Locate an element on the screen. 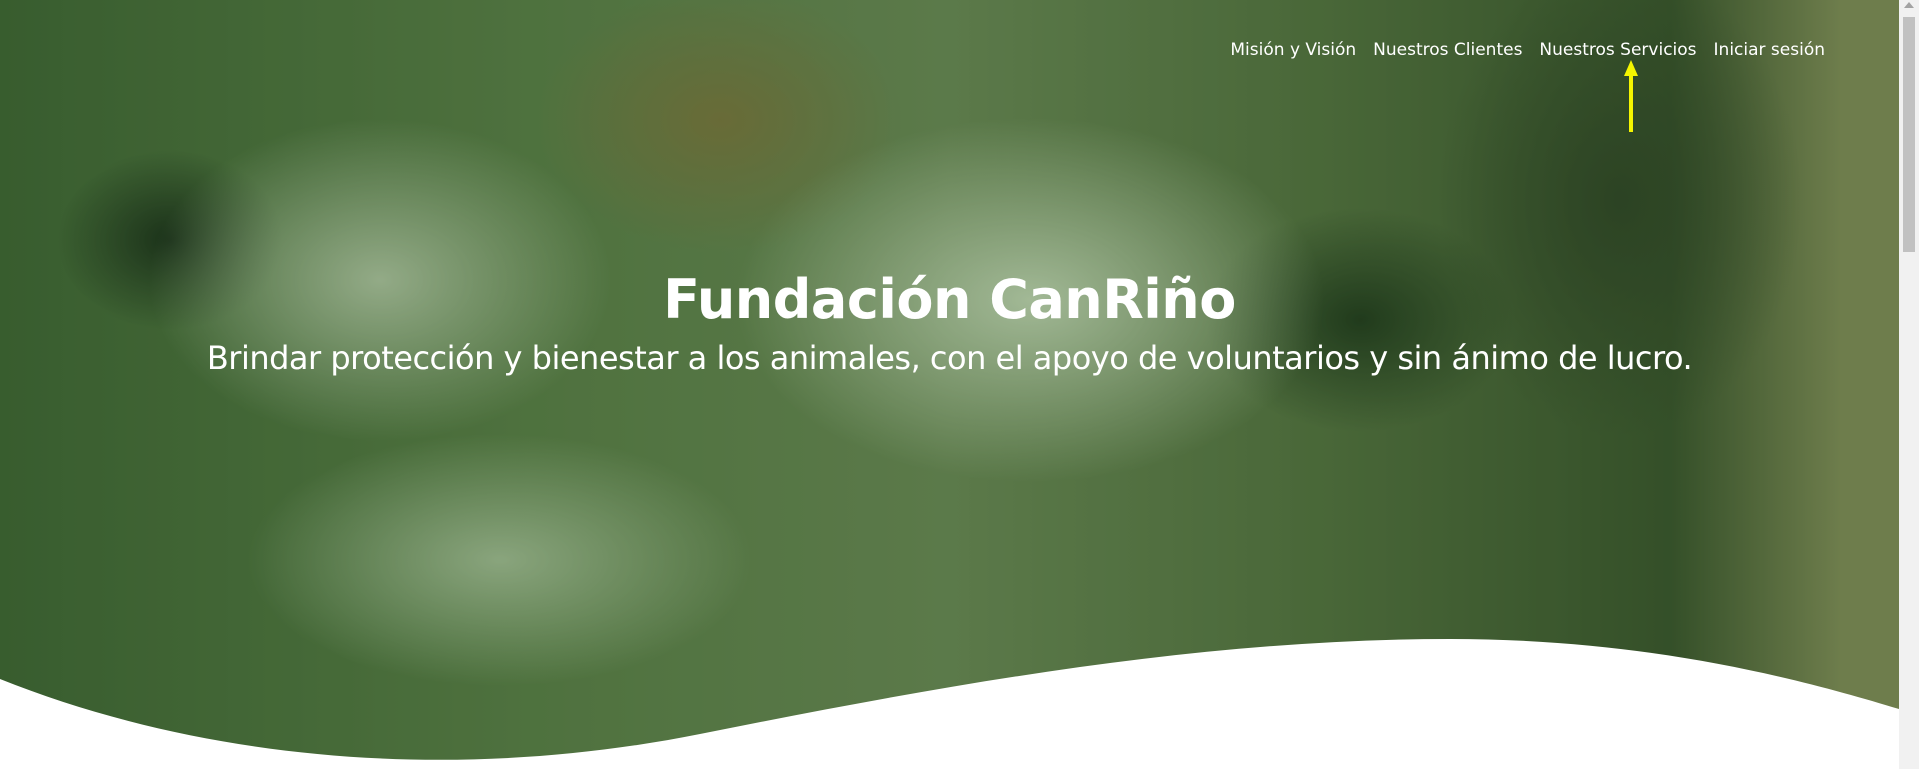 The width and height of the screenshot is (1919, 769). scroll-up-arrow-icon is located at coordinates (1909, 5).